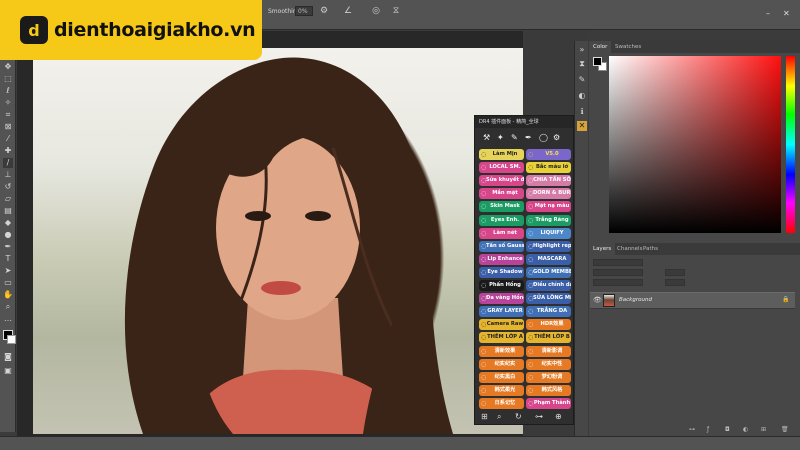 This screenshot has height=450, width=800. I want to click on plugin-button: ◌ 梦幻粉调, so click(548, 377).